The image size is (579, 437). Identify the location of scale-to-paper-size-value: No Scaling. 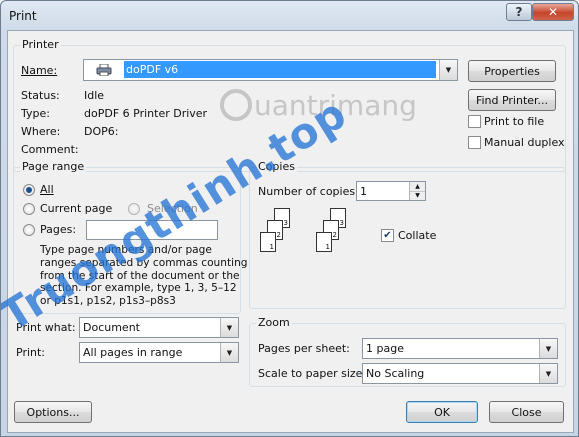
(395, 373).